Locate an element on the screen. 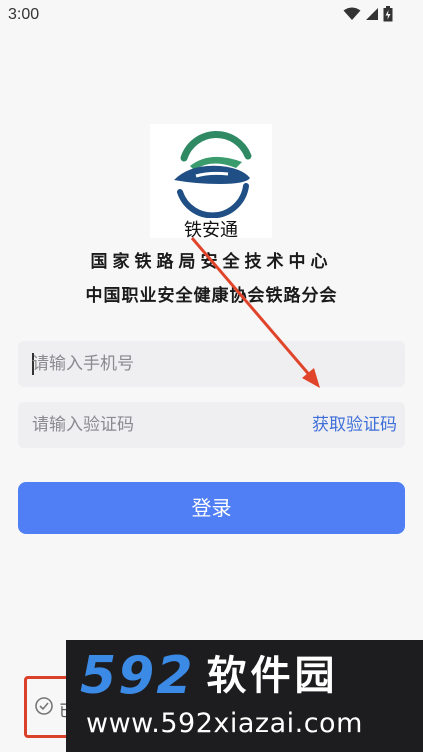 The width and height of the screenshot is (423, 752). app-logo: 铁安通 is located at coordinates (211, 182).